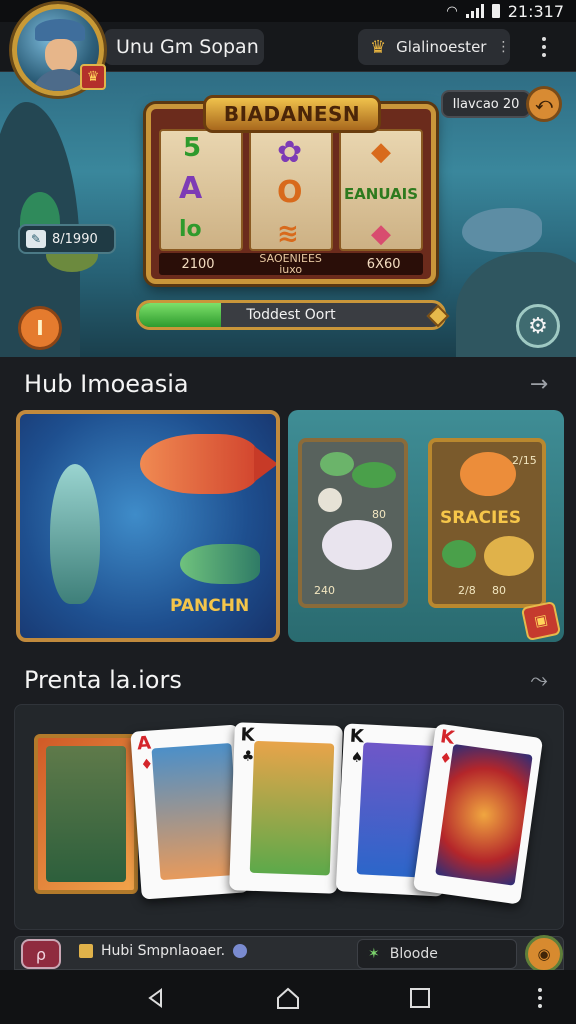 Image resolution: width=576 pixels, height=1024 pixels. I want to click on playing-card: K ♣, so click(286, 808).